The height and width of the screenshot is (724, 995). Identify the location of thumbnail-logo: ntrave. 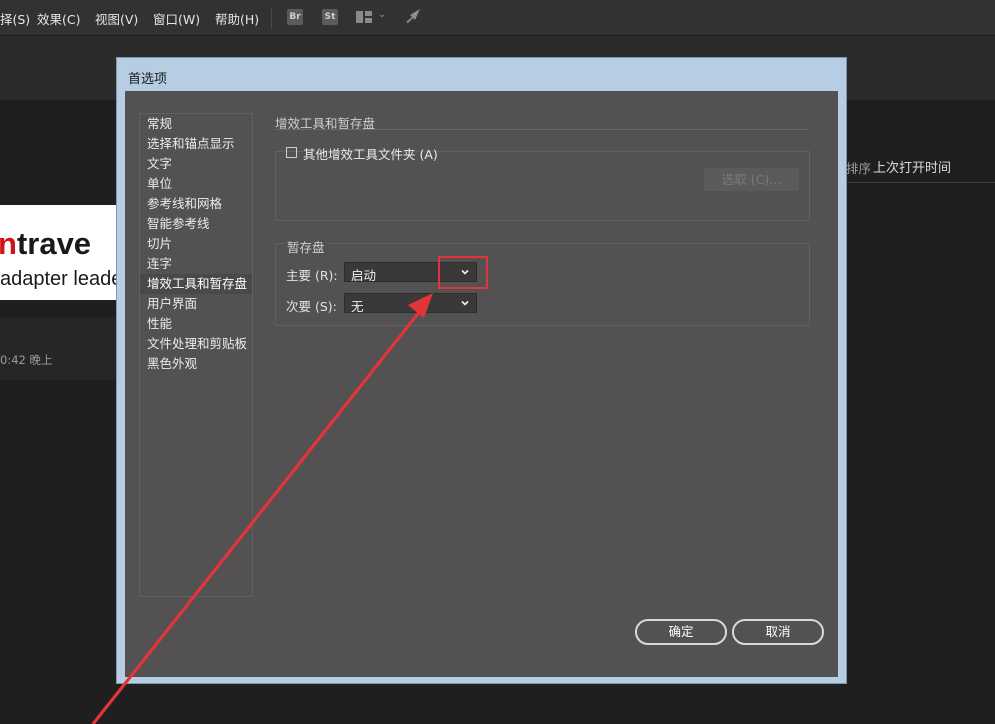
(46, 243).